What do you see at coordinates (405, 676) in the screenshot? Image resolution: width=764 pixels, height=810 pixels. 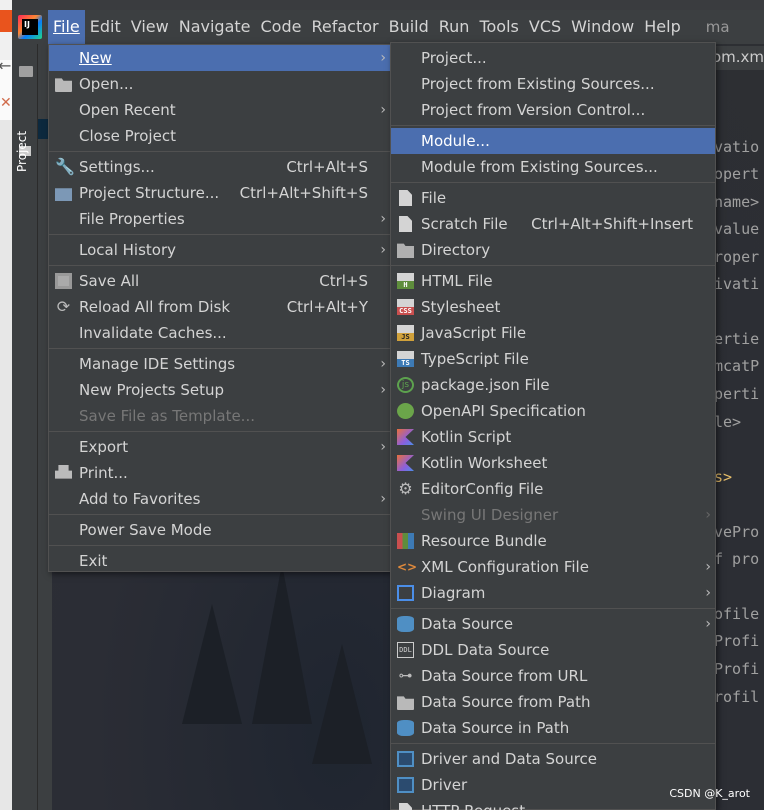 I see `link-icon: ⊶` at bounding box center [405, 676].